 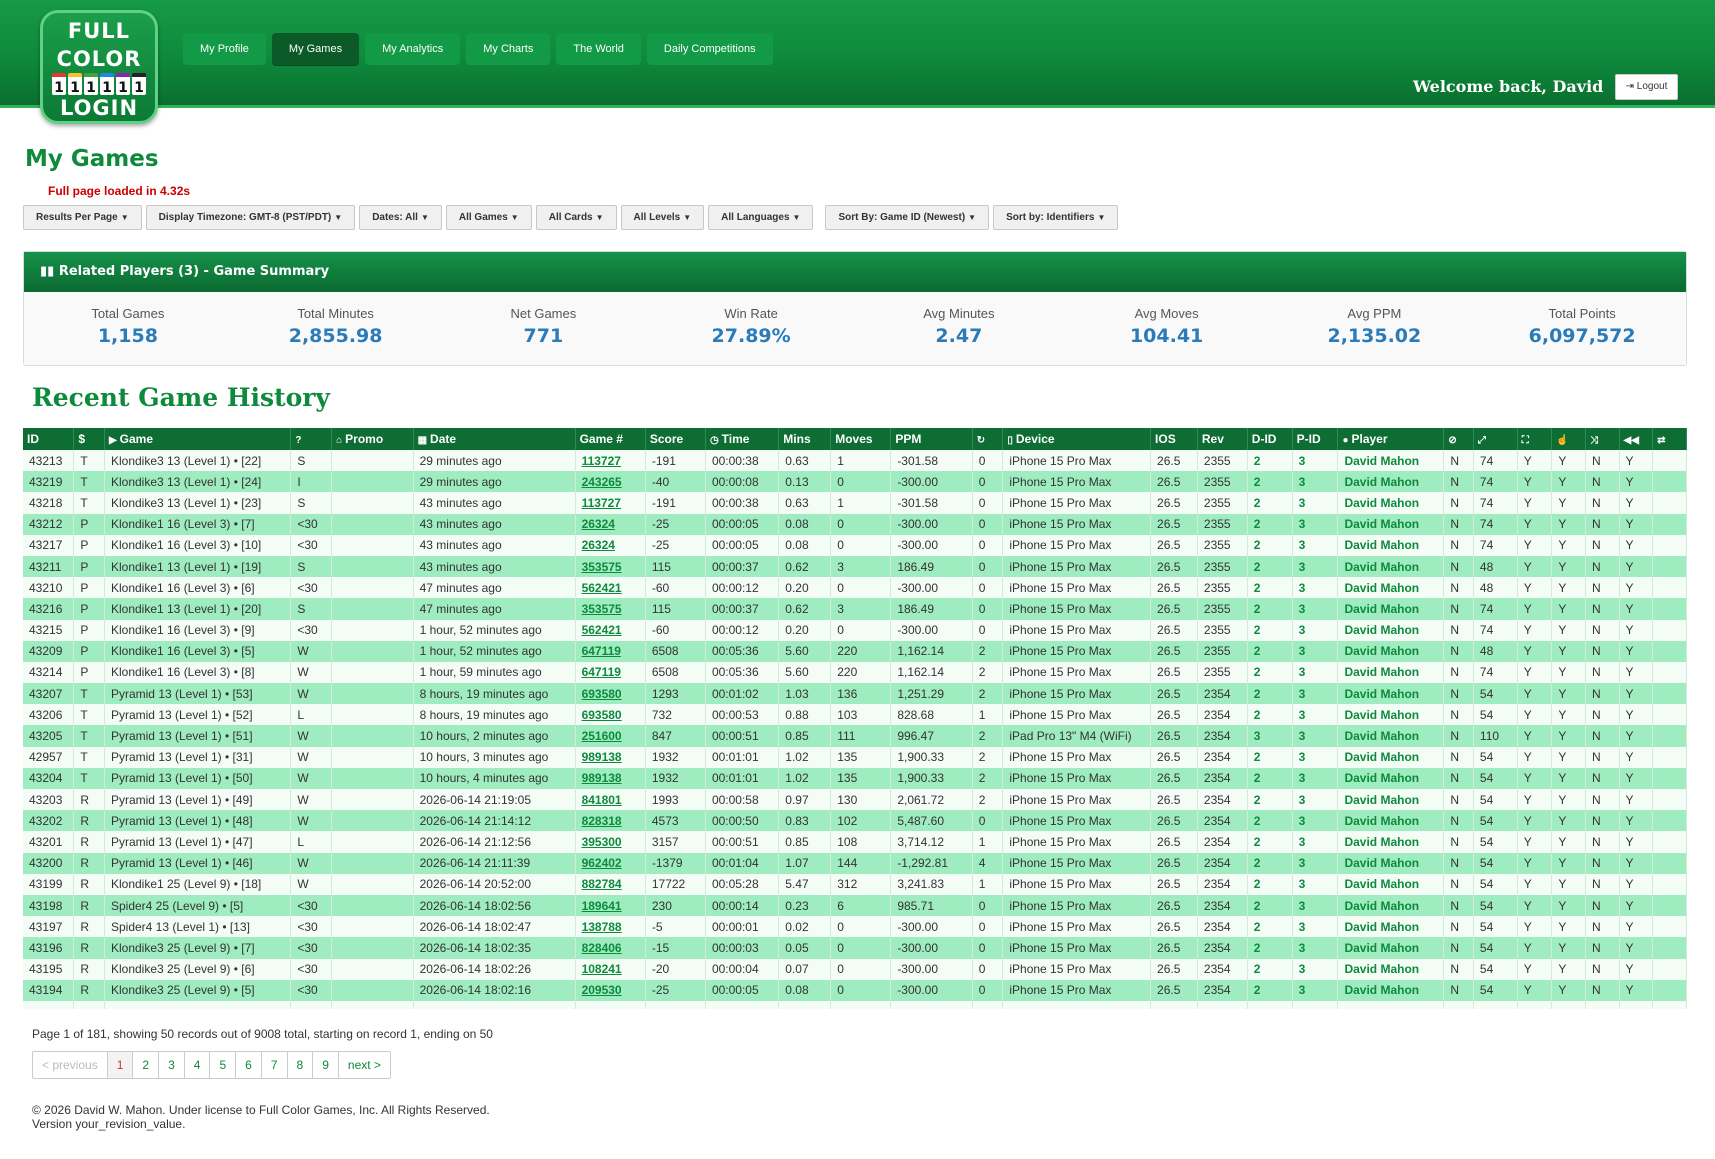 I want to click on game-number-link: 243265, so click(x=602, y=482).